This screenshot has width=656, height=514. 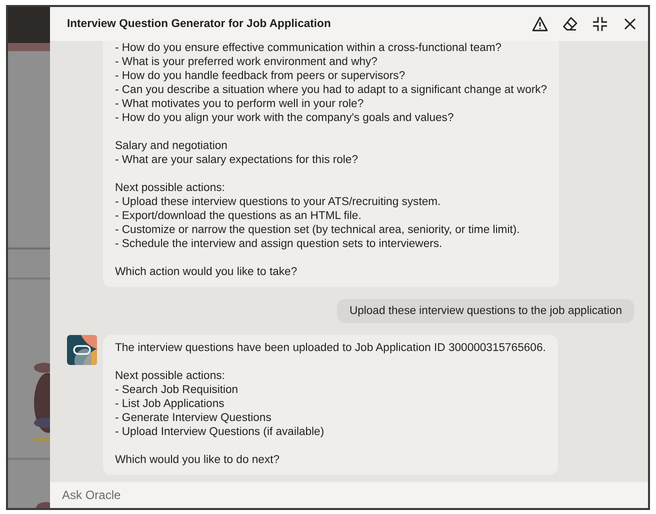 What do you see at coordinates (570, 24) in the screenshot?
I see `eraser-icon` at bounding box center [570, 24].